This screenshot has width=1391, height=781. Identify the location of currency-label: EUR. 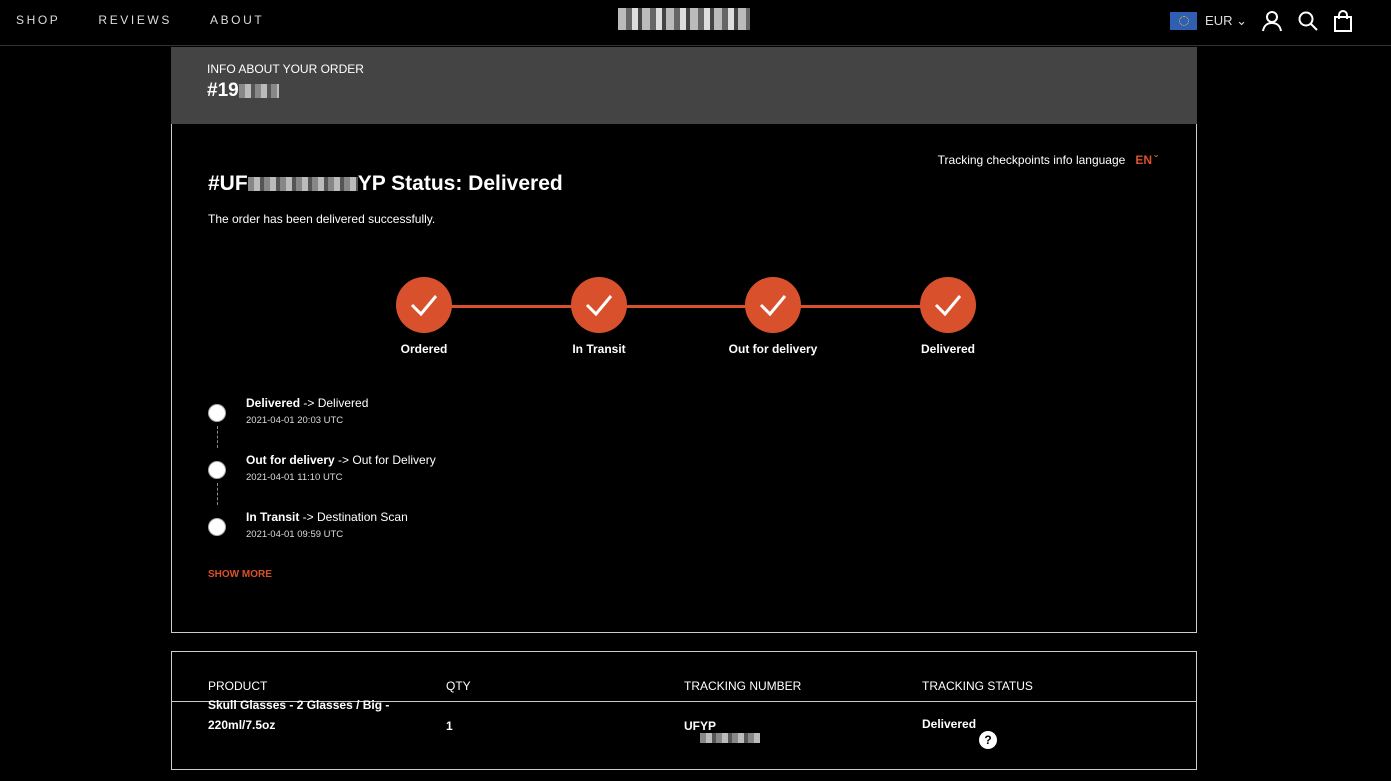
(1219, 20).